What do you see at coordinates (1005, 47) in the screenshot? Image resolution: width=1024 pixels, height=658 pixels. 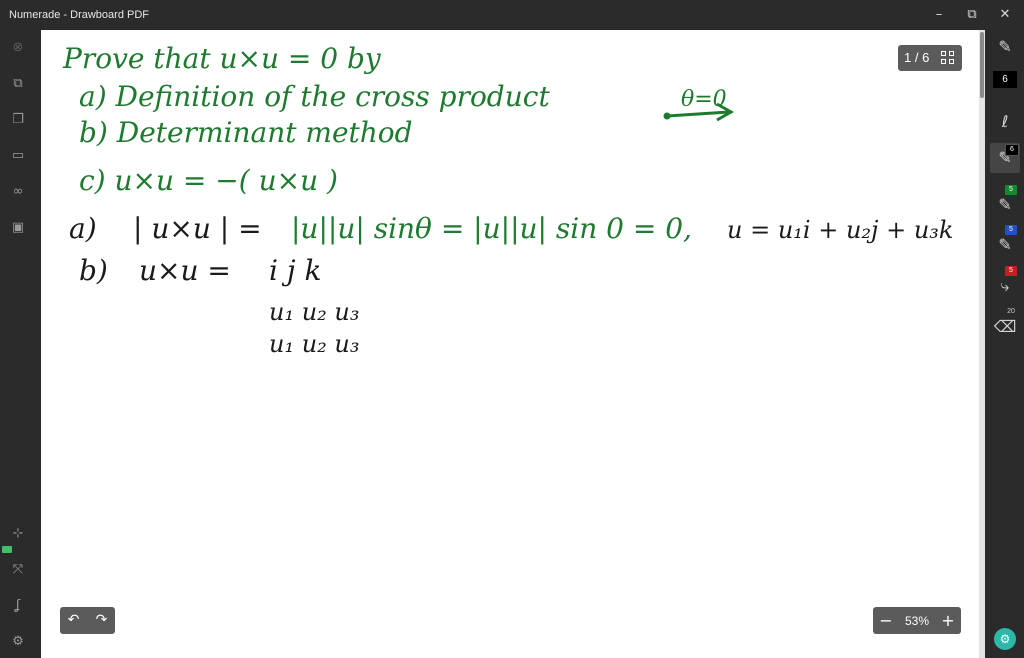 I see `pen-tool-icon: ✎` at bounding box center [1005, 47].